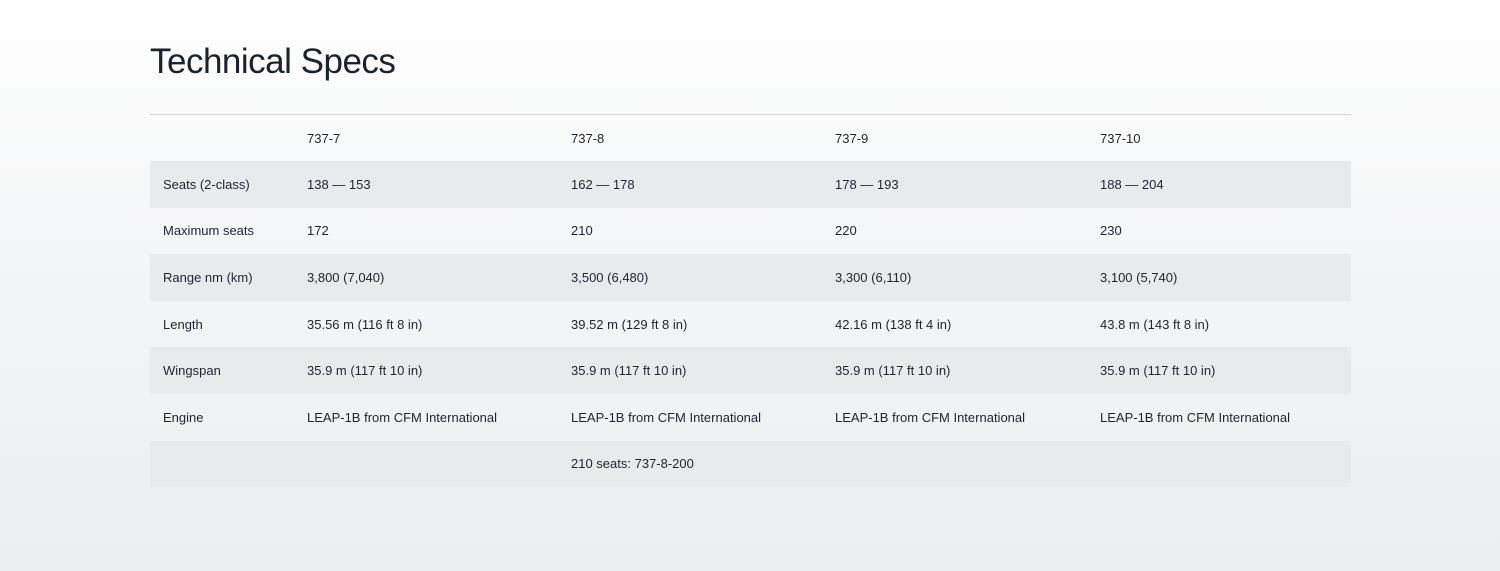  Describe the element at coordinates (426, 184) in the screenshot. I see `table-cell: 138 — 153` at that location.